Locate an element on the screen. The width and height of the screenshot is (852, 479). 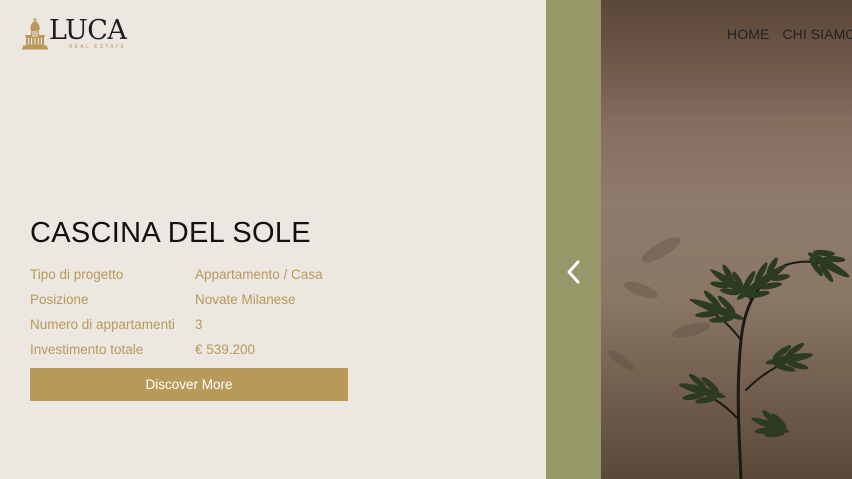
detail-value: 3 is located at coordinates (199, 324).